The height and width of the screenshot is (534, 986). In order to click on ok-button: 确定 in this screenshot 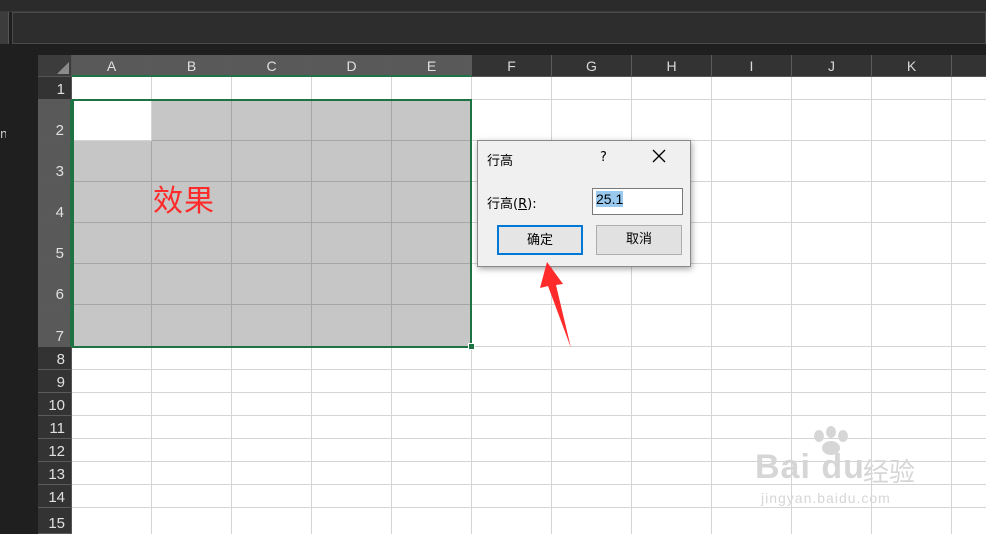, I will do `click(540, 240)`.